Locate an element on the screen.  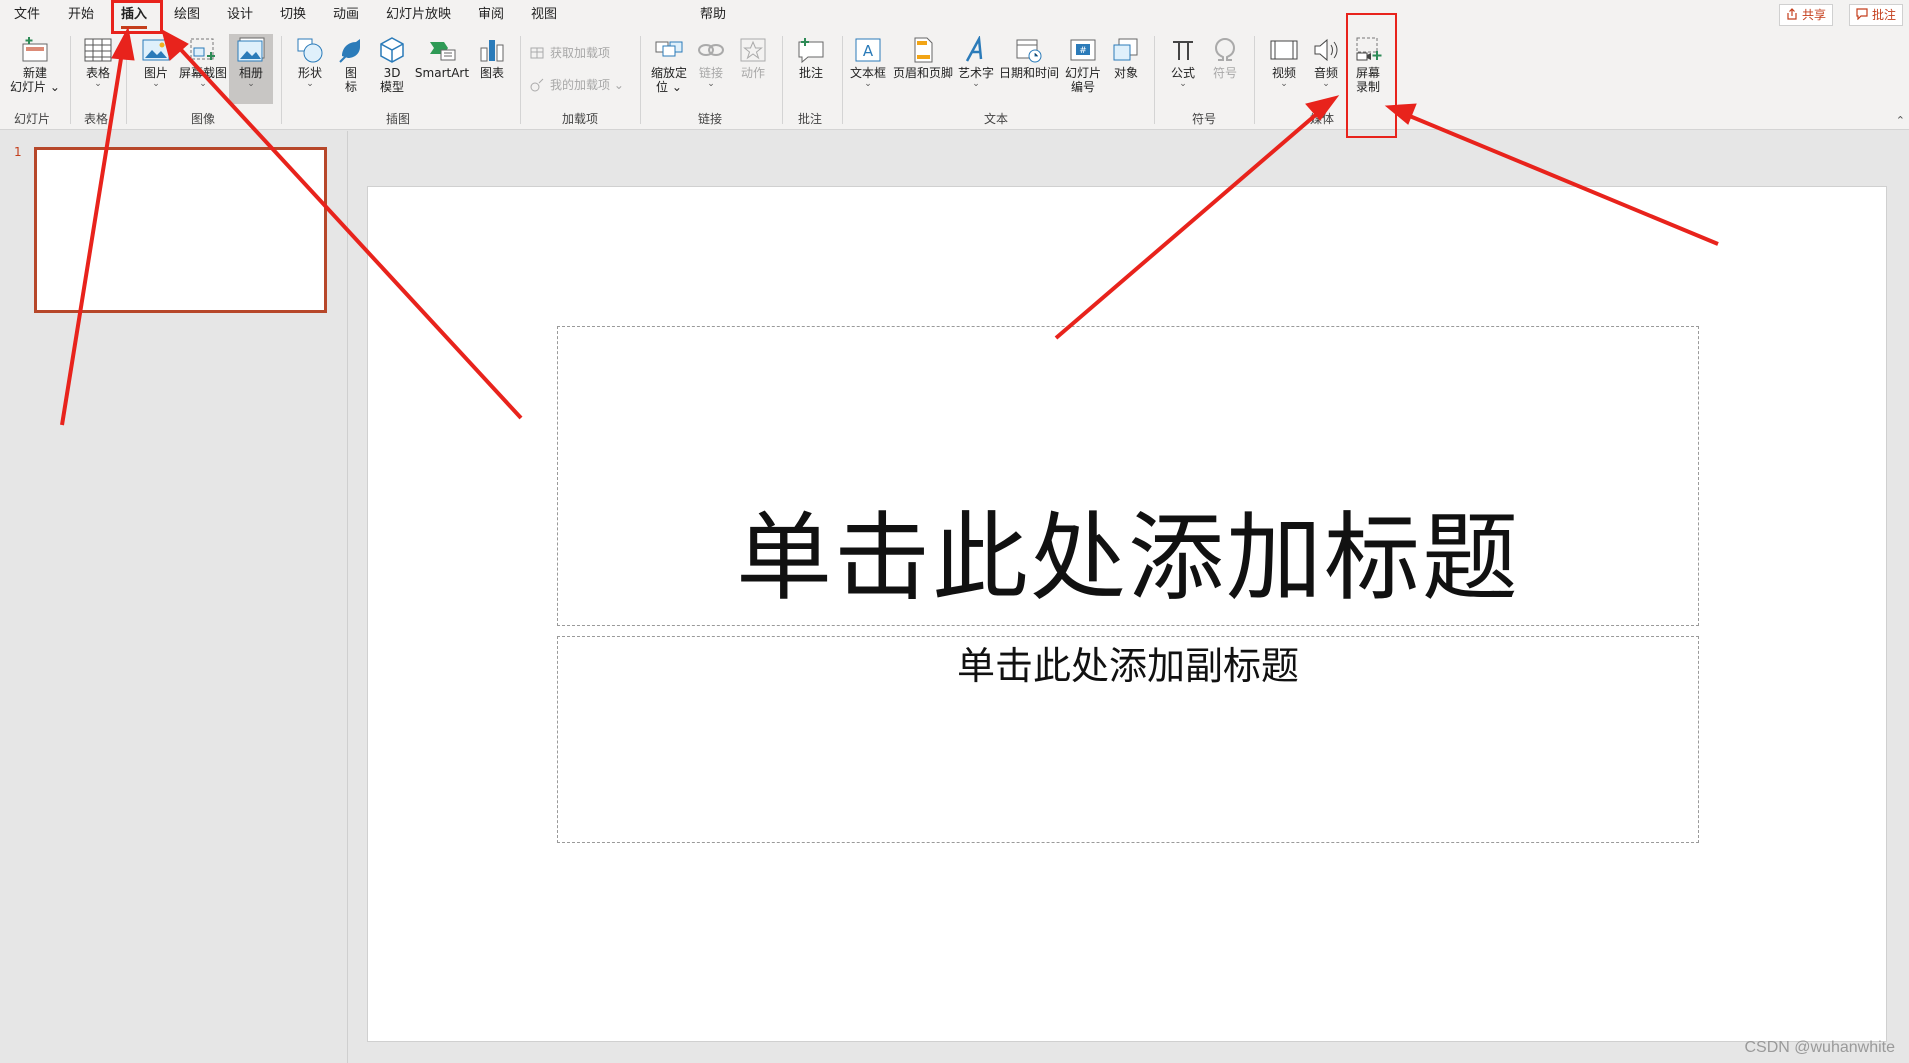
group-label-illustrations: 插图 is located at coordinates (398, 119).